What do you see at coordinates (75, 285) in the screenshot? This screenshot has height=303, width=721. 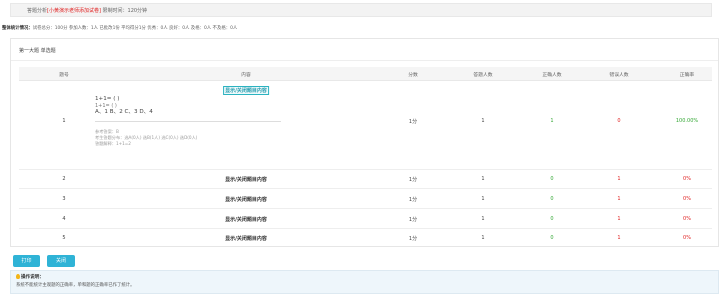 I see `note-text: 系统不能统计主观题的正确率，单和题的正确率已作了统计。` at bounding box center [75, 285].